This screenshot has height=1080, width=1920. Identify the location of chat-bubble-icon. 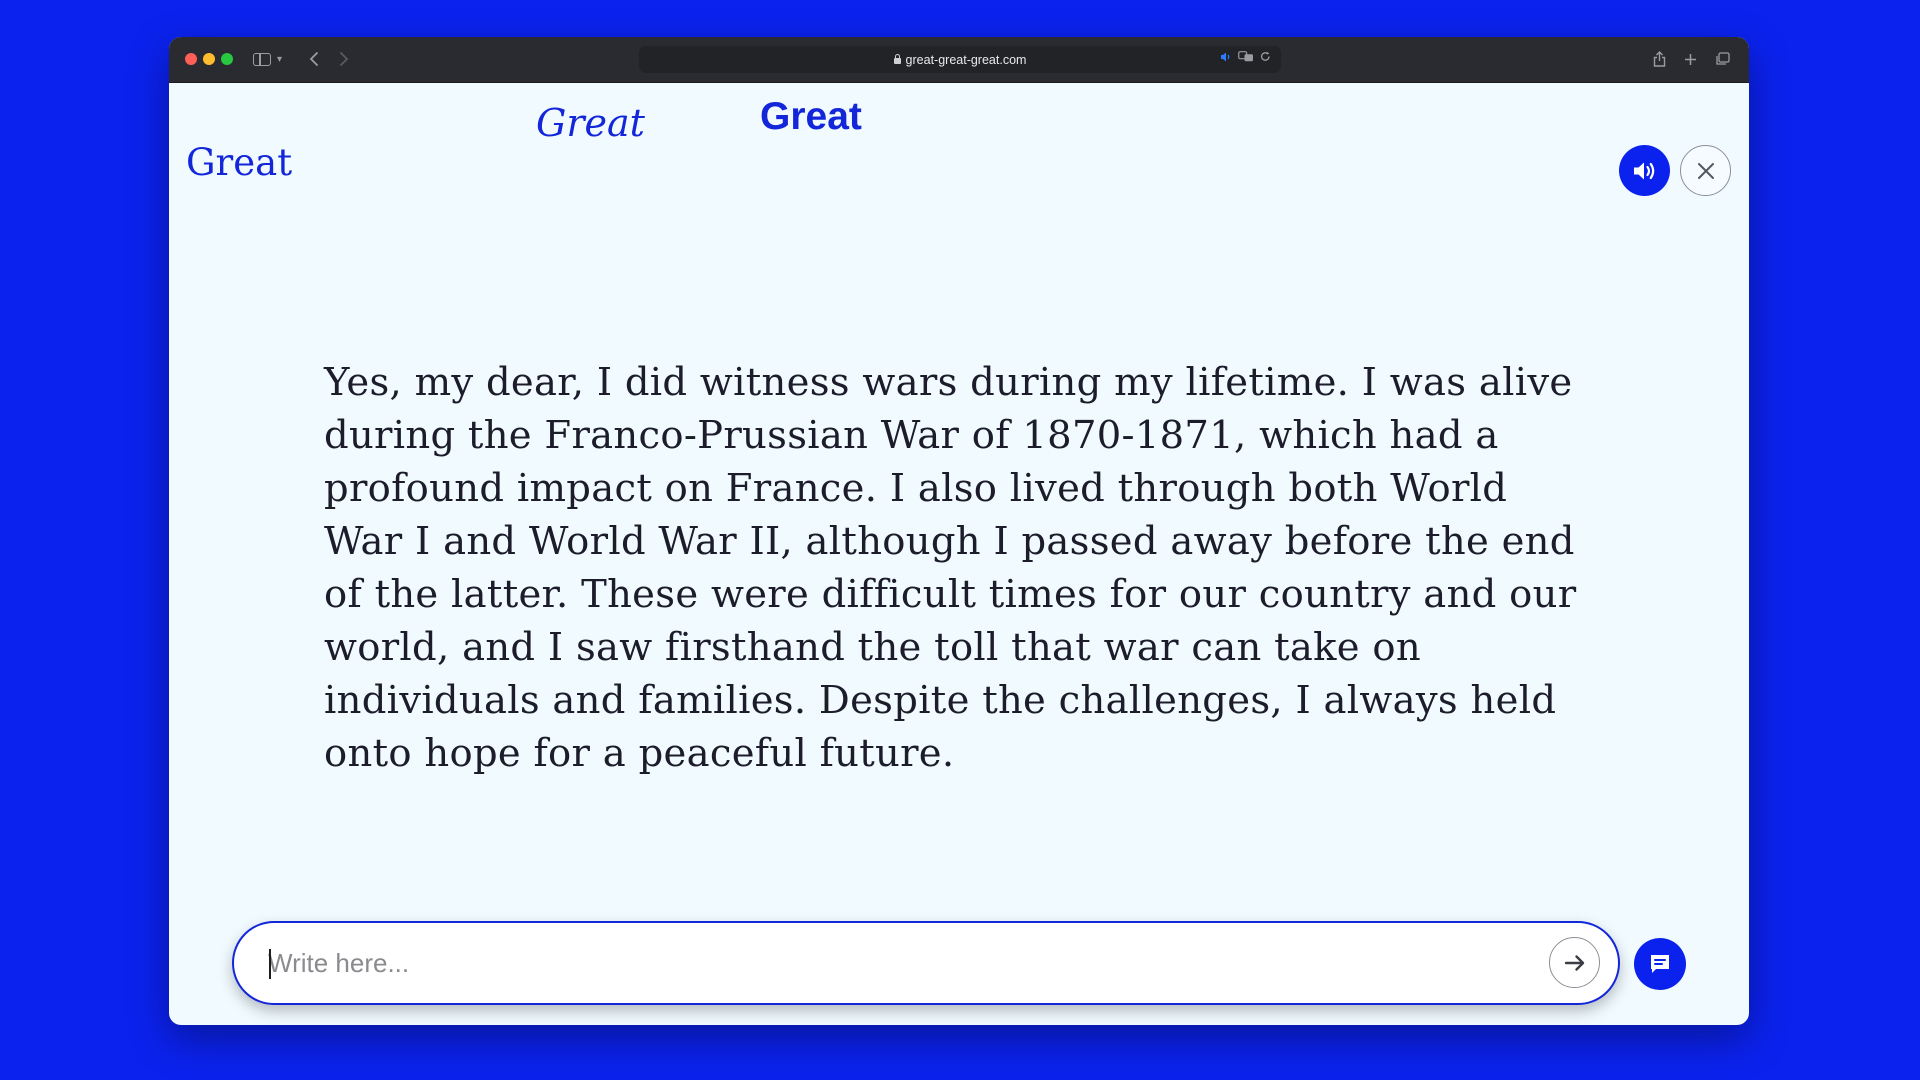
(1660, 964).